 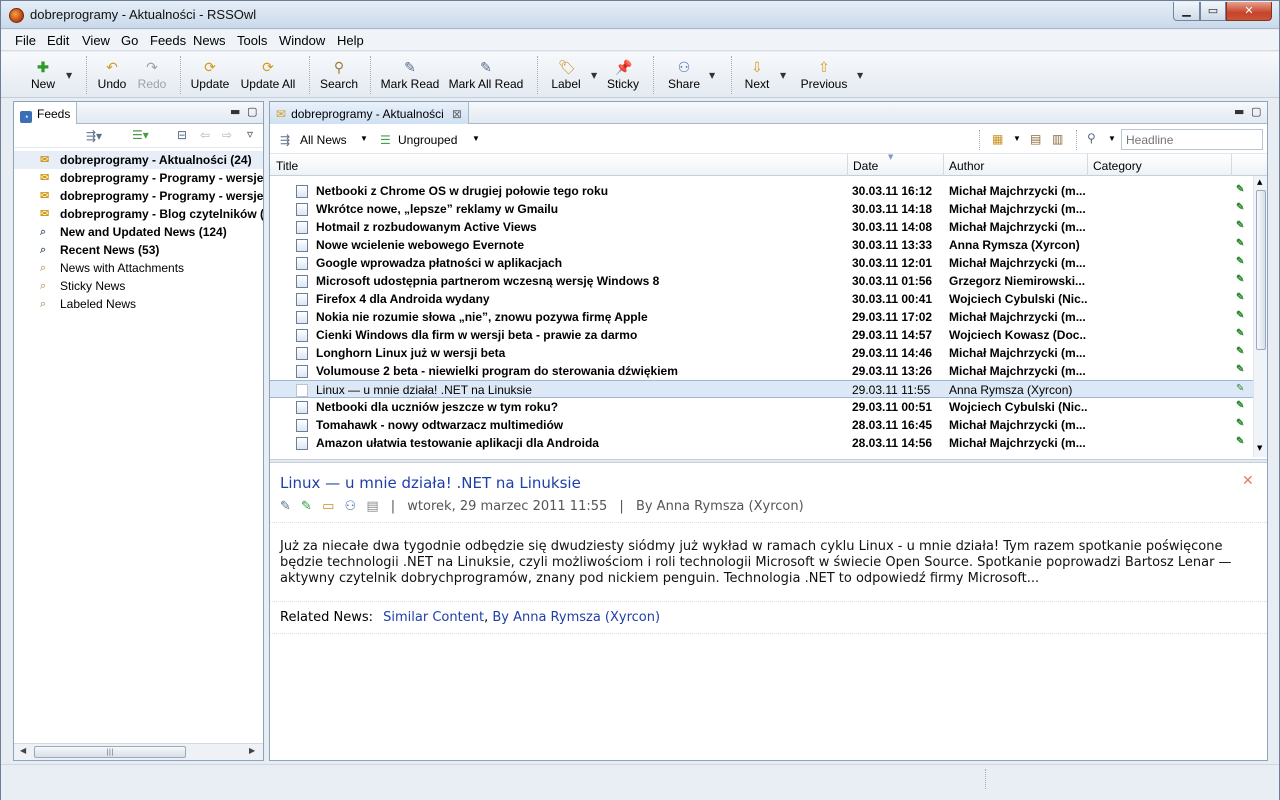 What do you see at coordinates (138, 268) in the screenshot?
I see `saved-search-item: ⌕ News with Attachments` at bounding box center [138, 268].